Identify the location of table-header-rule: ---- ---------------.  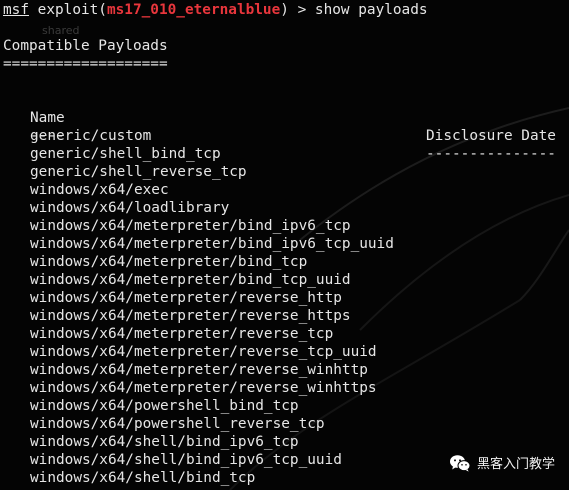
(284, 135).